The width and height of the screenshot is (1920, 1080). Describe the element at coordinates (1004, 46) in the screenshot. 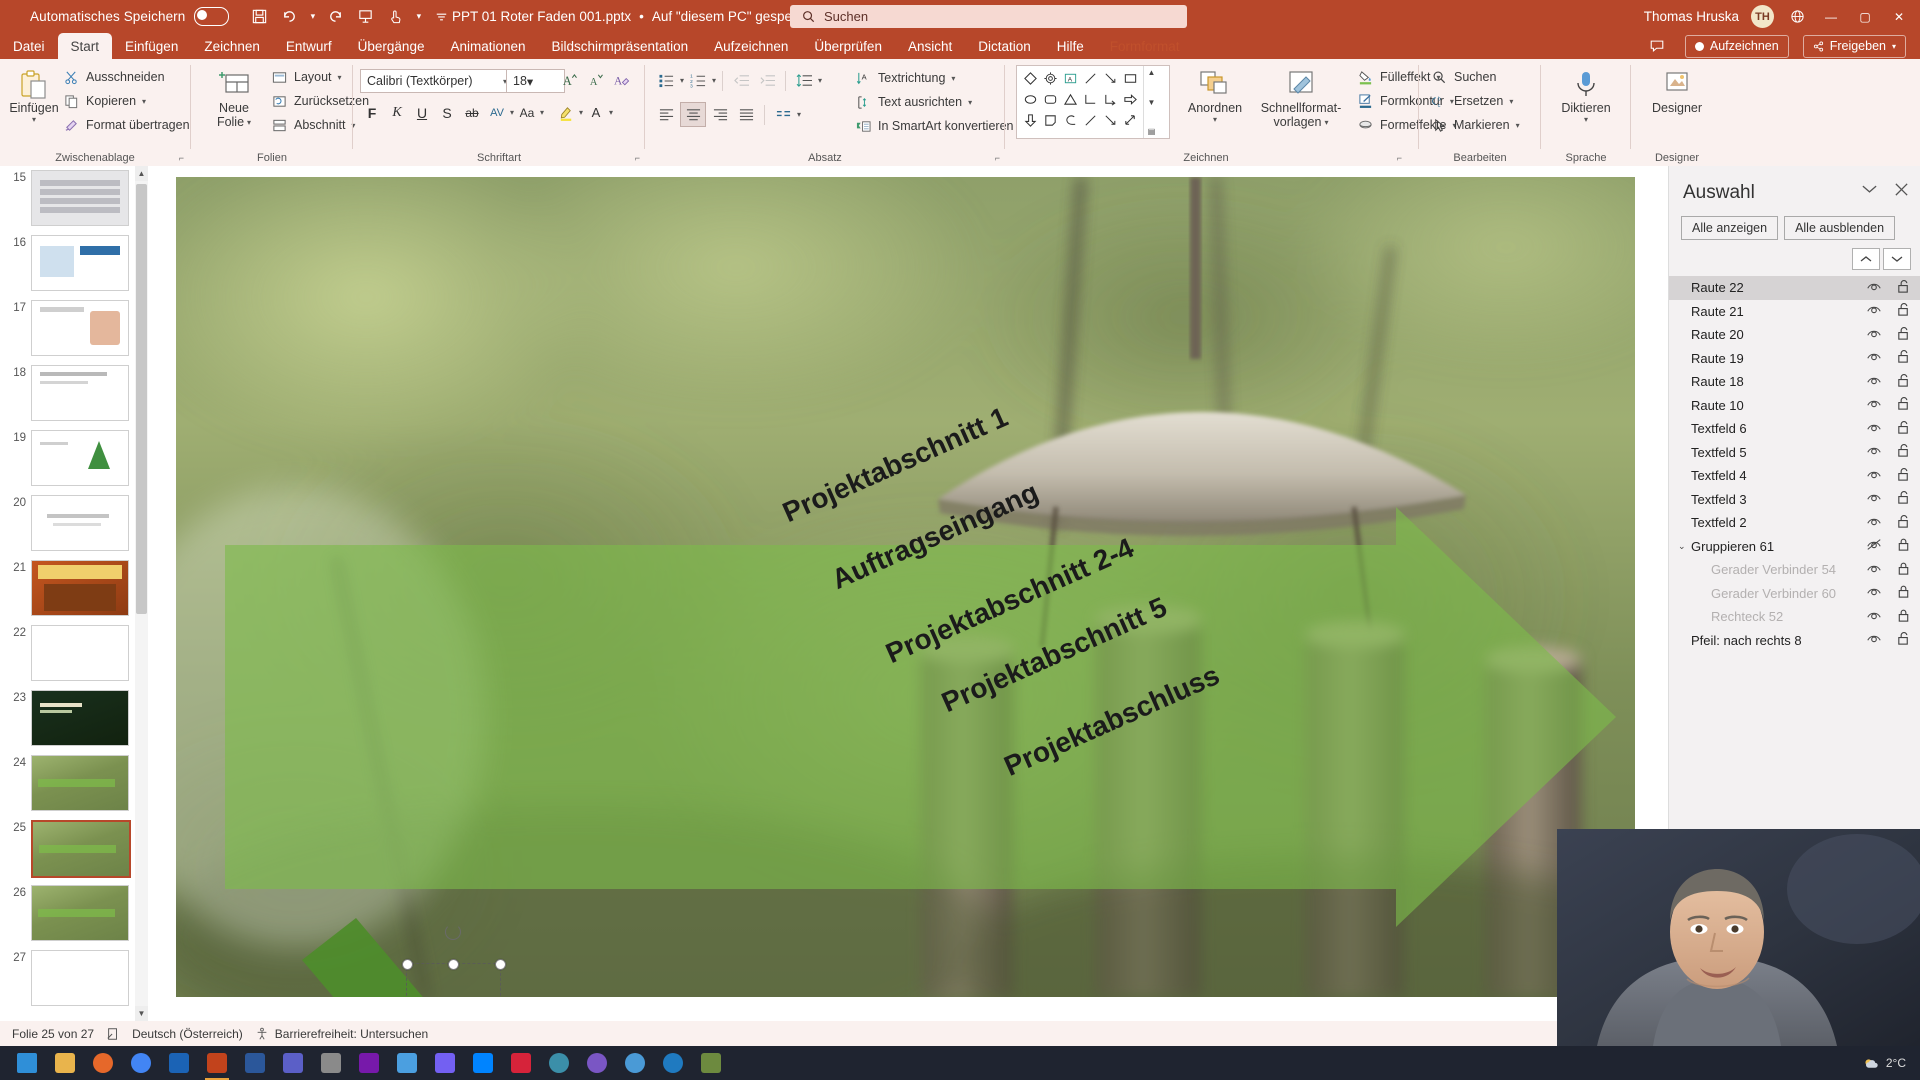

I see `tab-dictation: Dictation` at that location.